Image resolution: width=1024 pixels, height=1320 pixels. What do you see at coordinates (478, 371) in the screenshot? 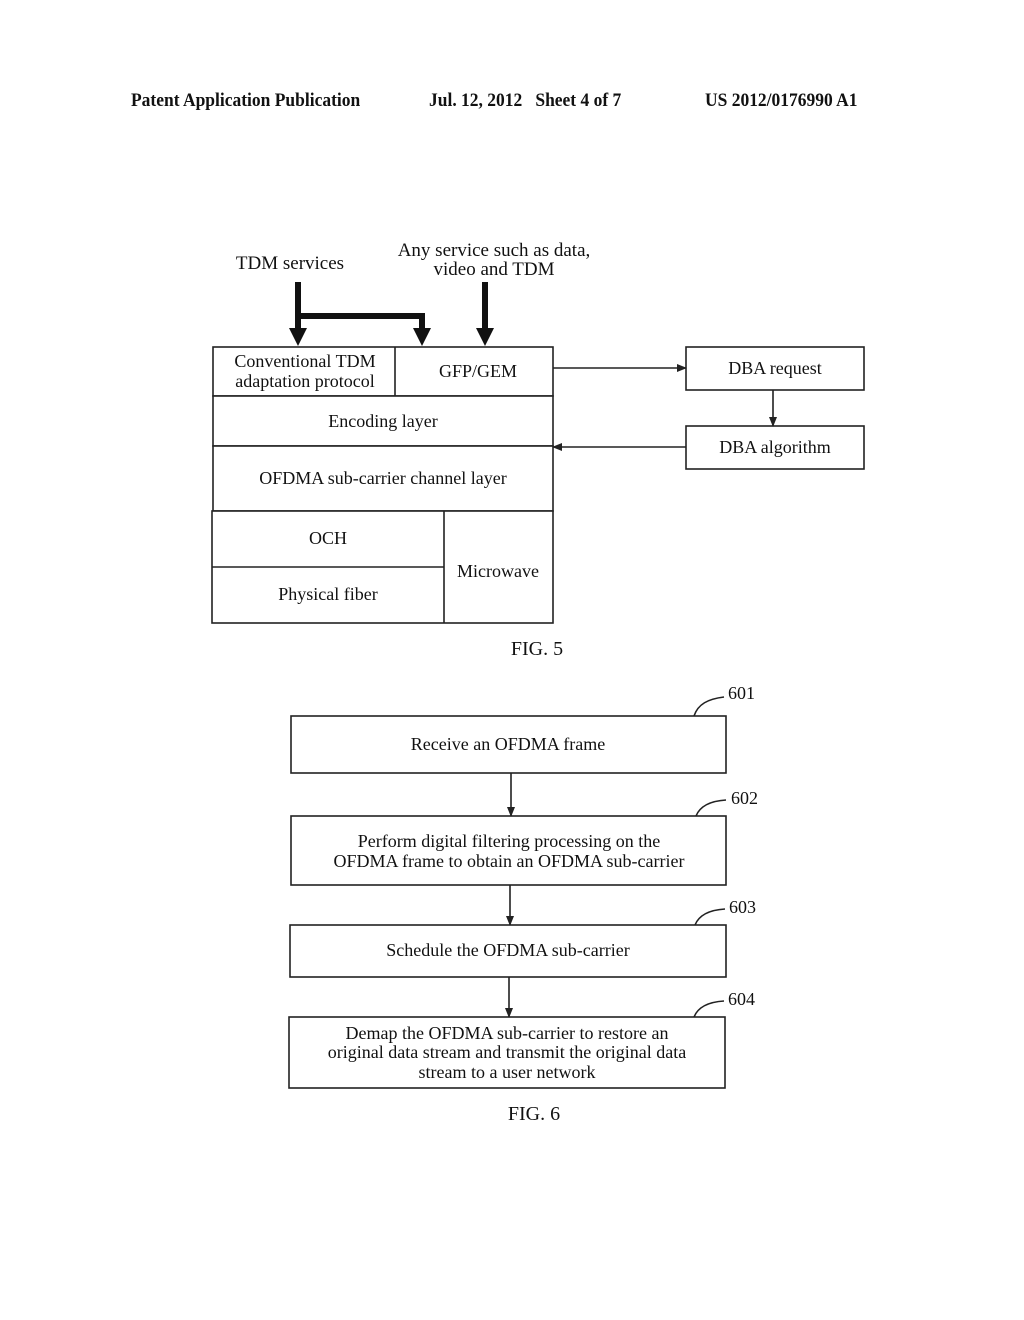
I see `gfp-gem-label: GFP/GEM` at bounding box center [478, 371].